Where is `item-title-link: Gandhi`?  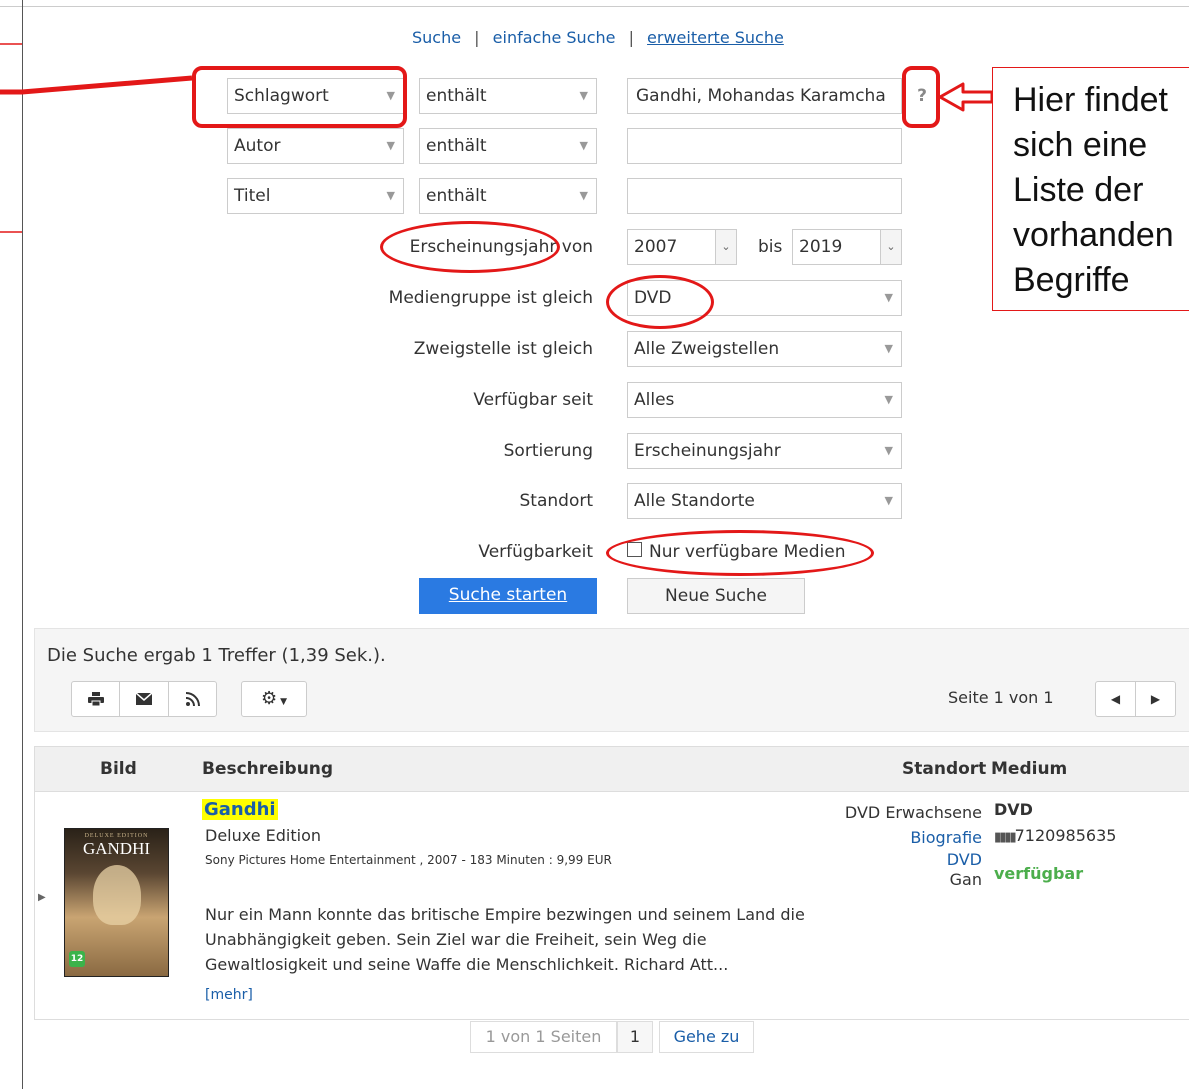 item-title-link: Gandhi is located at coordinates (240, 809).